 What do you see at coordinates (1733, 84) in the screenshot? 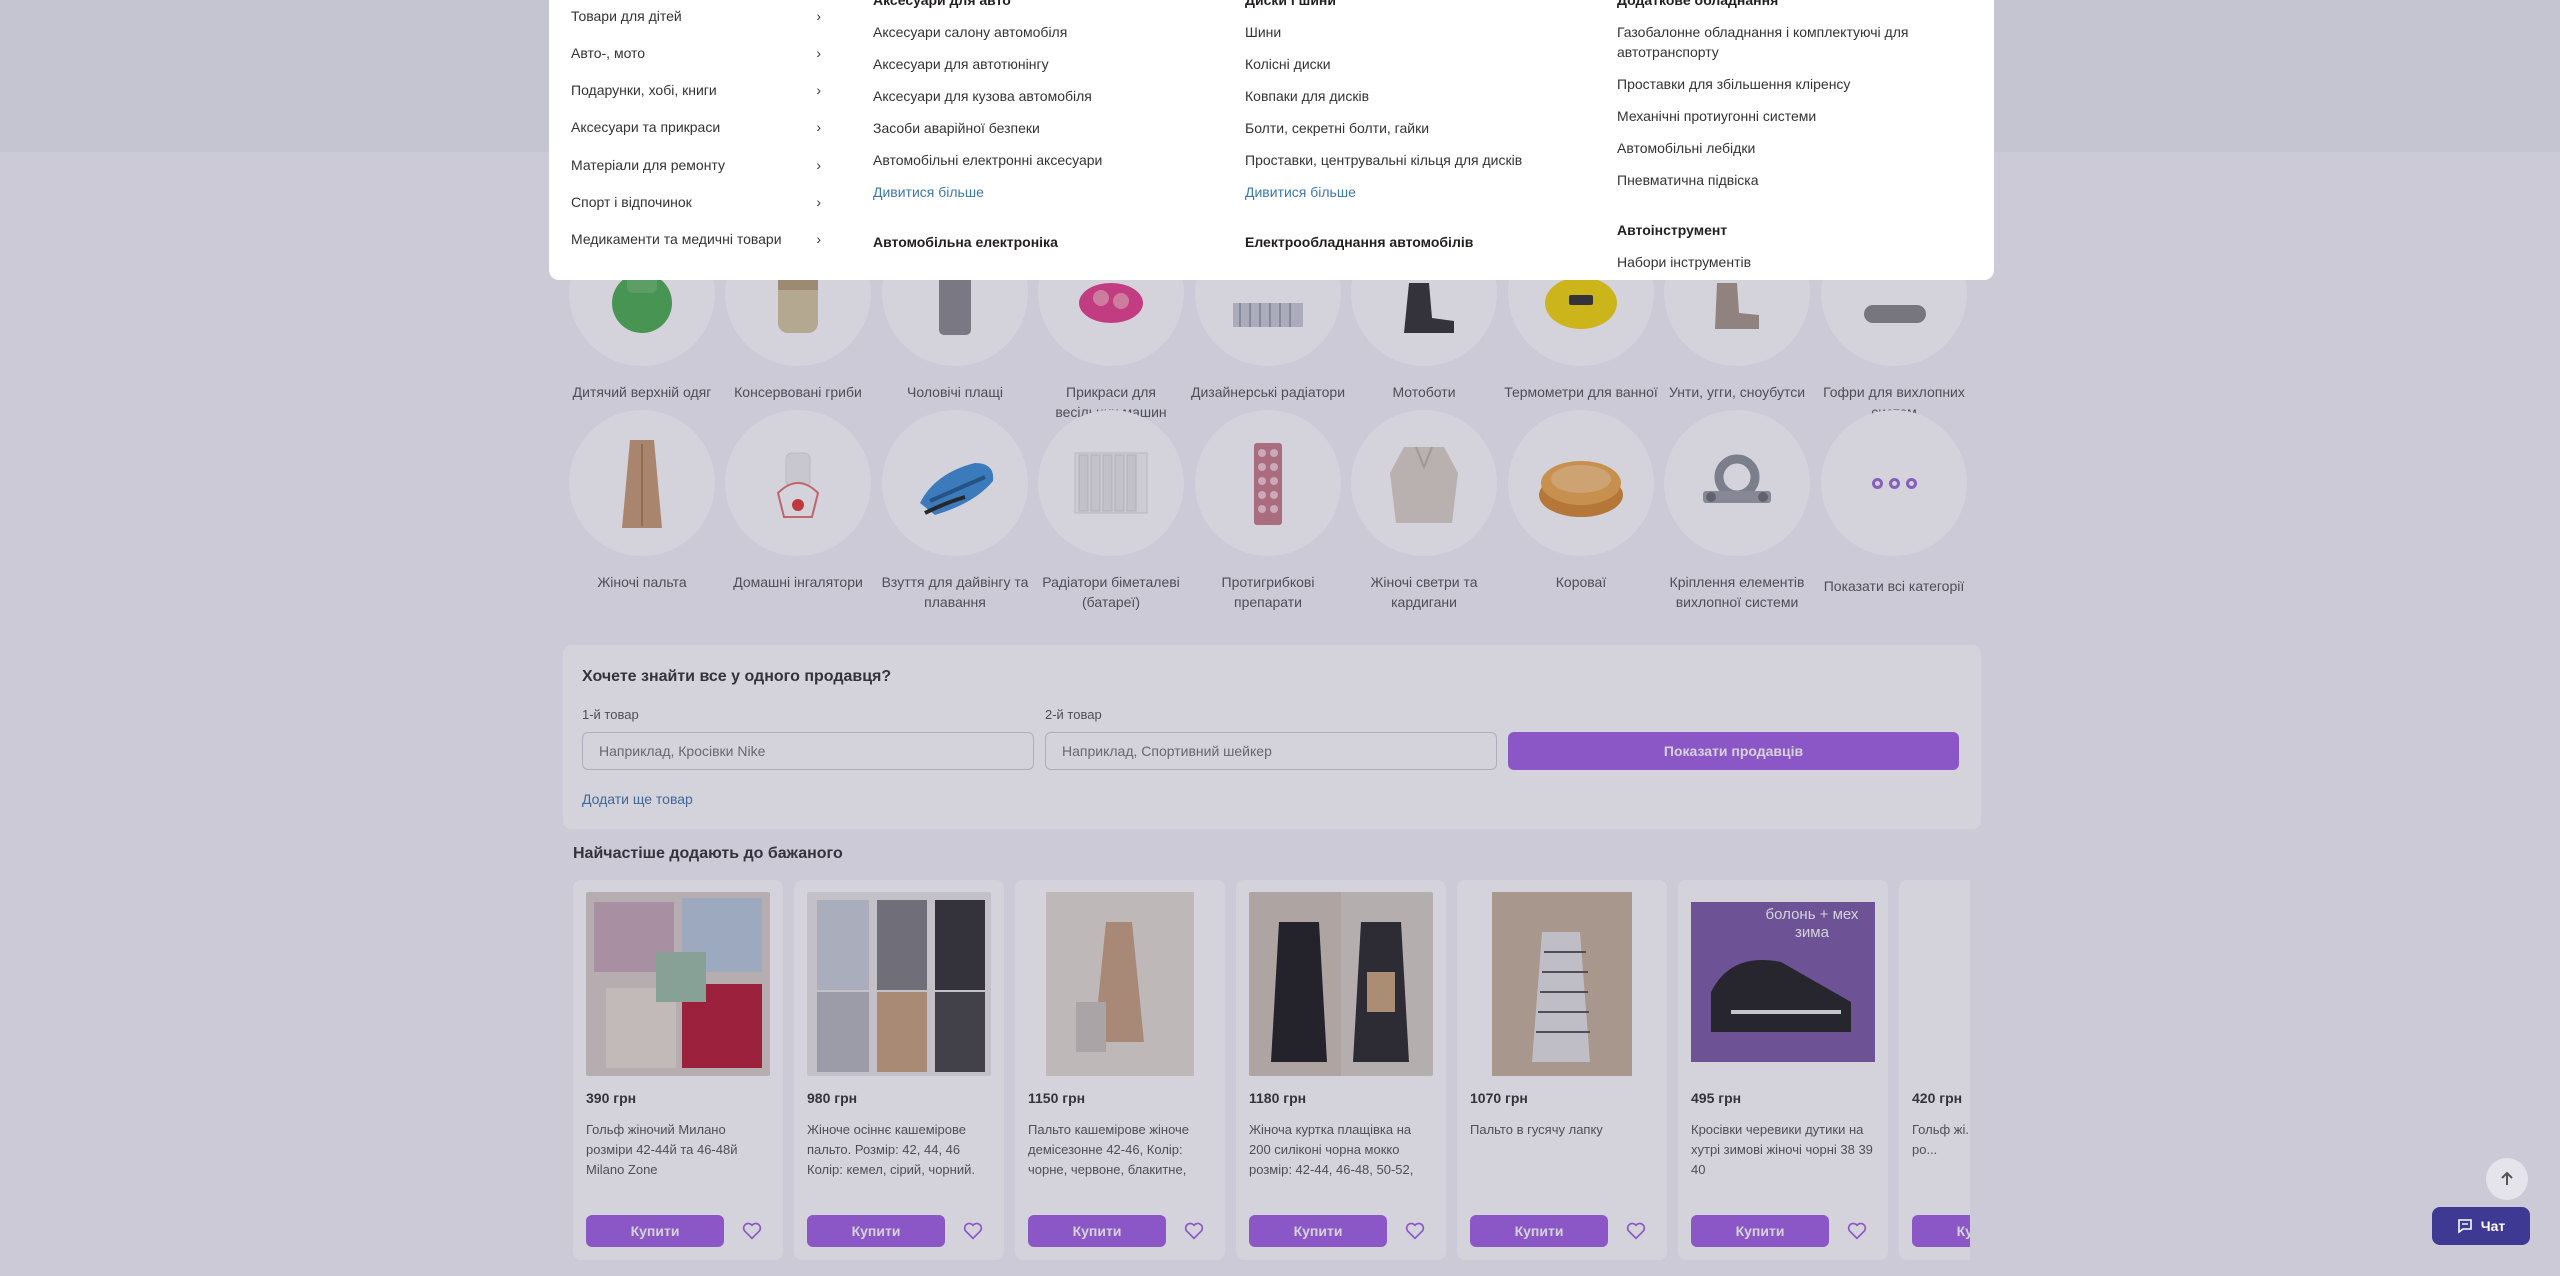
I see `menu-link: Проставки для збільшення кліренсу` at bounding box center [1733, 84].